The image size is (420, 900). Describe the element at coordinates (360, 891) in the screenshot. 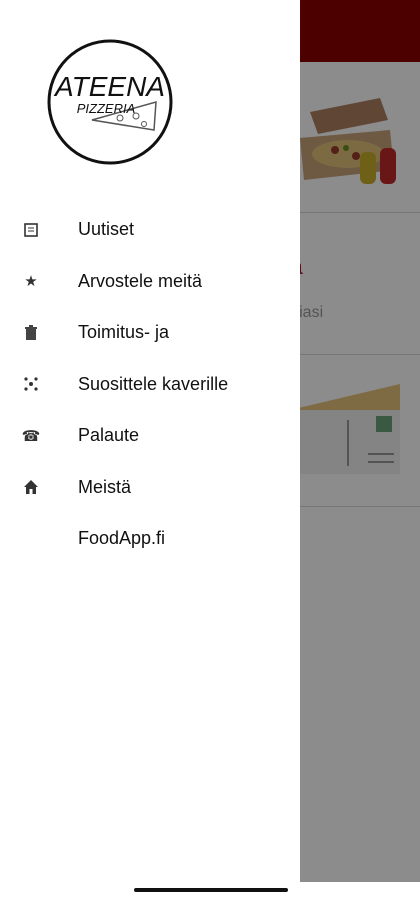

I see `bottom-bar` at that location.